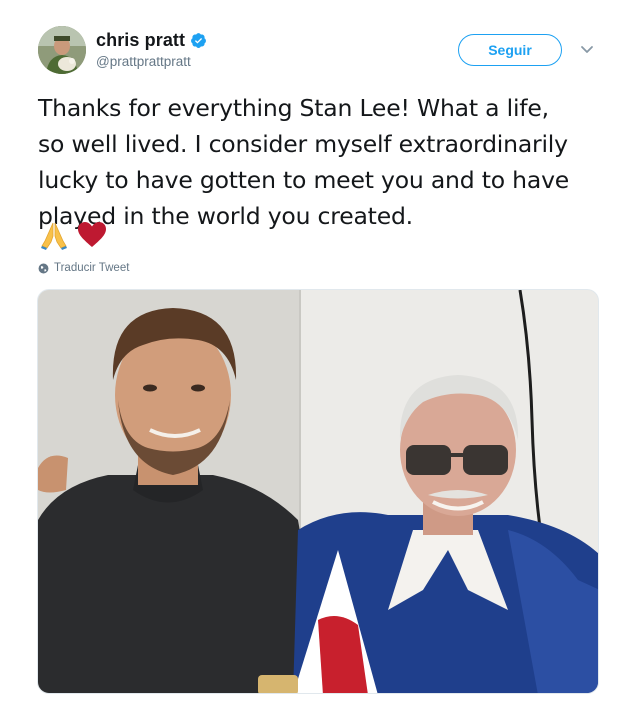 The width and height of the screenshot is (636, 704). What do you see at coordinates (62, 50) in the screenshot?
I see `avatar` at bounding box center [62, 50].